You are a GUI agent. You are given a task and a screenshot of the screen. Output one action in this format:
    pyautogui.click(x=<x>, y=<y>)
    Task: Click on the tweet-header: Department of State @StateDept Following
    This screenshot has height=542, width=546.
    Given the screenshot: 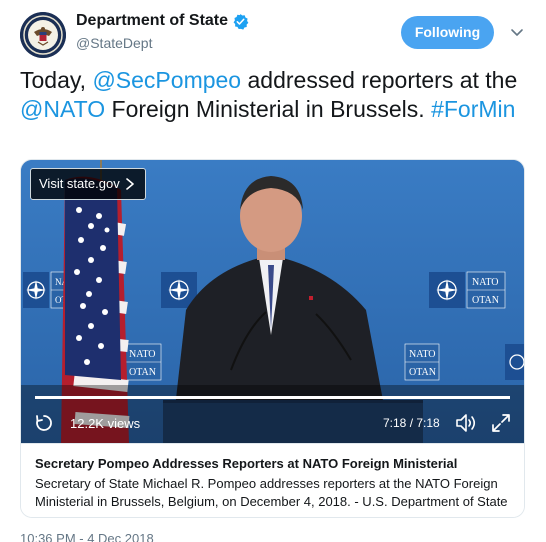 What is the action you would take?
    pyautogui.click(x=273, y=32)
    